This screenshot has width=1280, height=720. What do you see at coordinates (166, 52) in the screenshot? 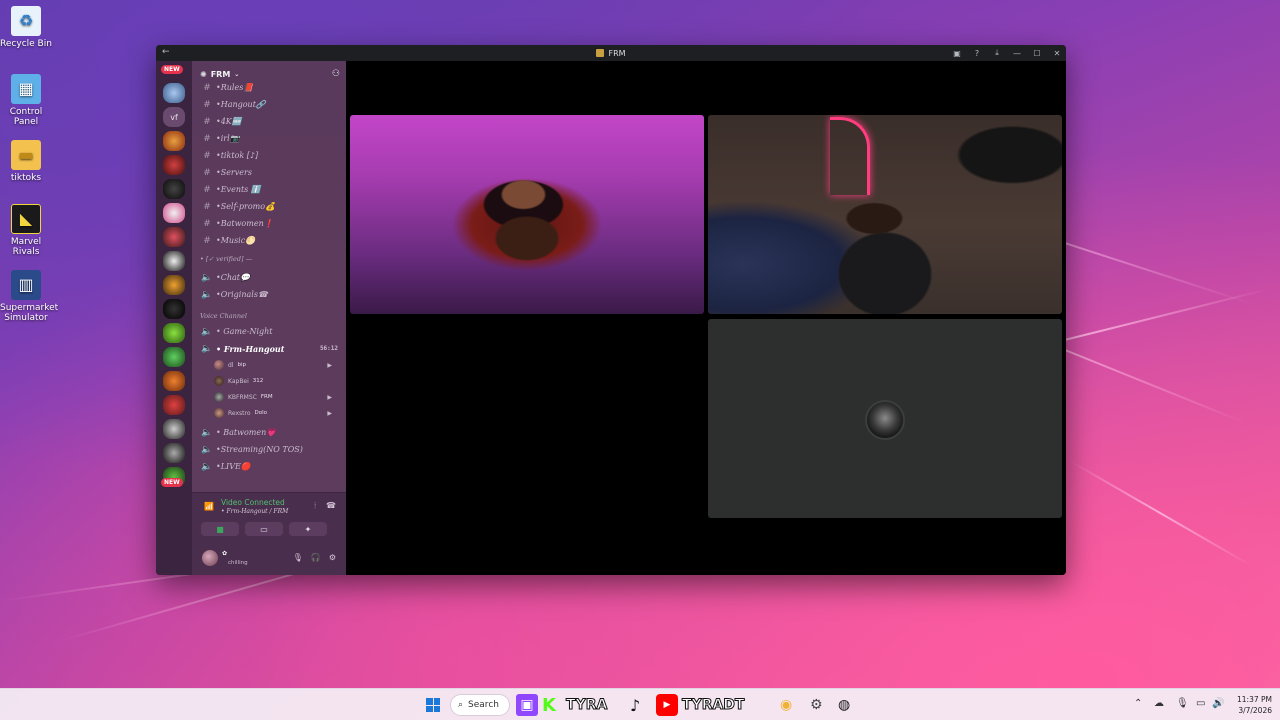
I see `back-arrow-icon: ←` at bounding box center [166, 52].